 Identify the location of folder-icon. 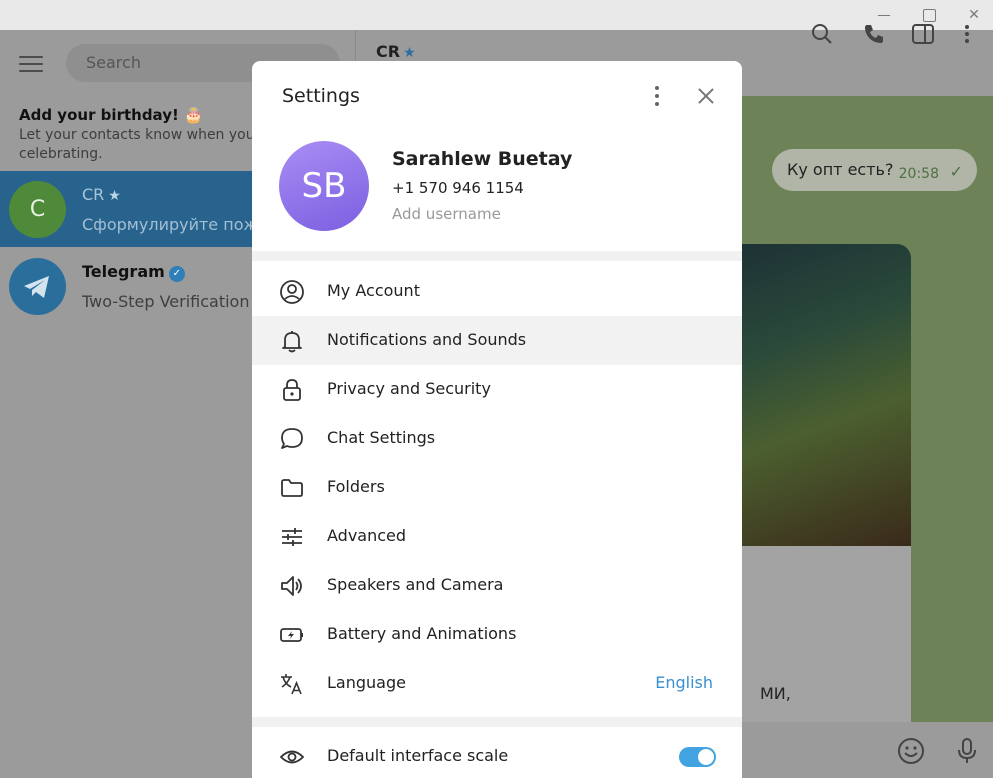
(292, 488).